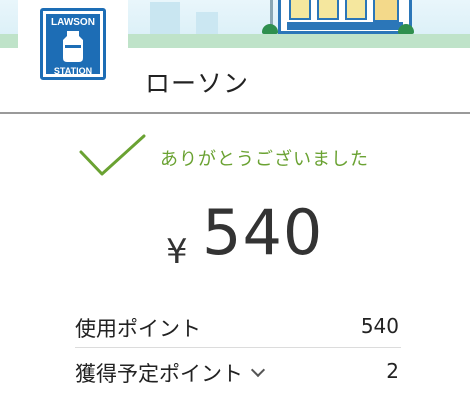 The height and width of the screenshot is (400, 470). Describe the element at coordinates (73, 71) in the screenshot. I see `logo-text-bottom: STATION` at that location.